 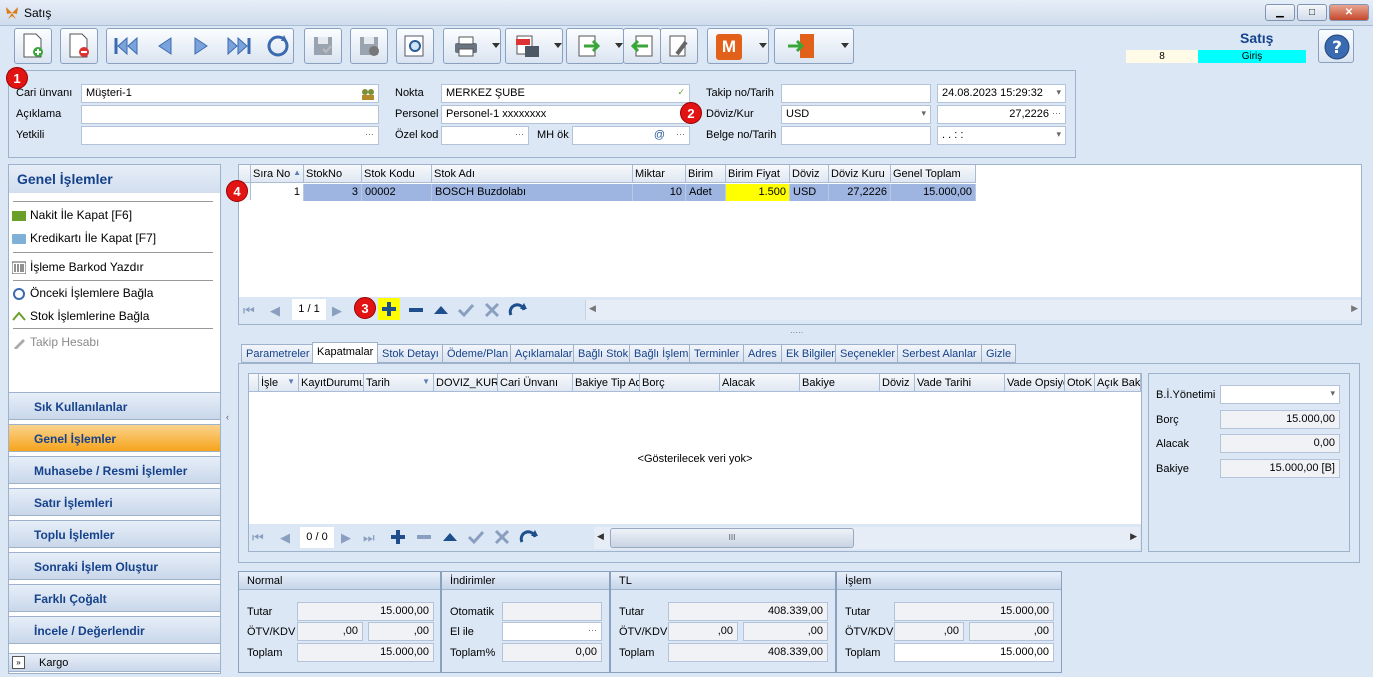 I want to click on add-row-button, so click(x=389, y=309).